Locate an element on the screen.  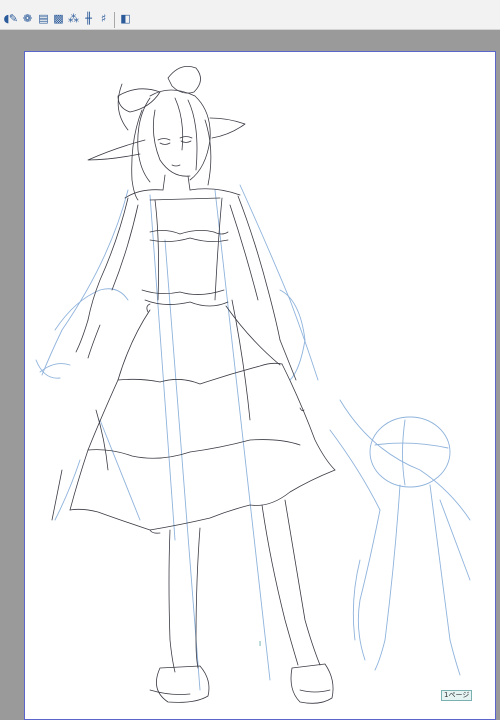
toolbar: ◖ ✎ ❁ ▤ ▩ ⁂ ╫ ♯ ◧ is located at coordinates (250, 15).